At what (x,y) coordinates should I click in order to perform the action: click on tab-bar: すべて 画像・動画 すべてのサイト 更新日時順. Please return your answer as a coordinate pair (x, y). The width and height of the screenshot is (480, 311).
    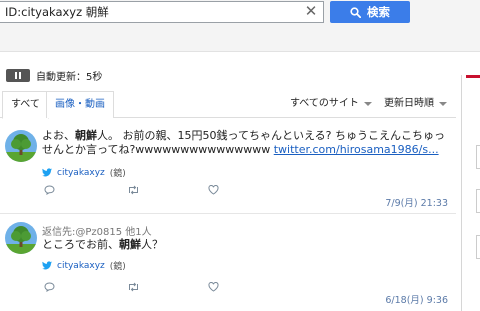
    Looking at the image, I should click on (228, 105).